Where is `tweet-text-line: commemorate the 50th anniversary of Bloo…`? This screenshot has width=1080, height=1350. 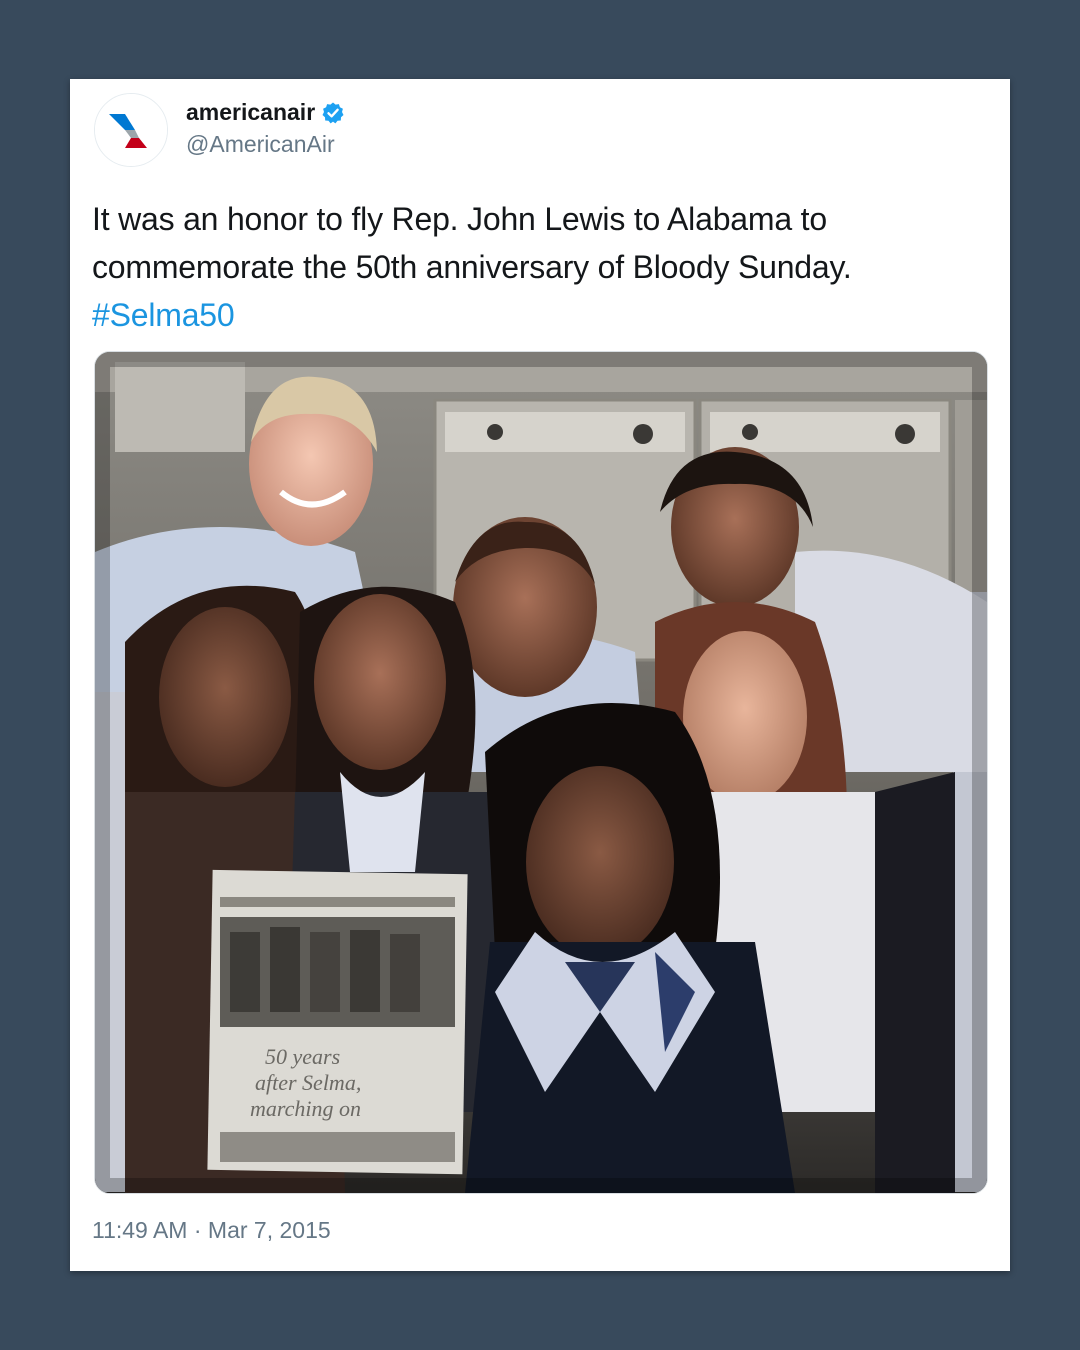
tweet-text-line: commemorate the 50th anniversary of Bloo… is located at coordinates (472, 267).